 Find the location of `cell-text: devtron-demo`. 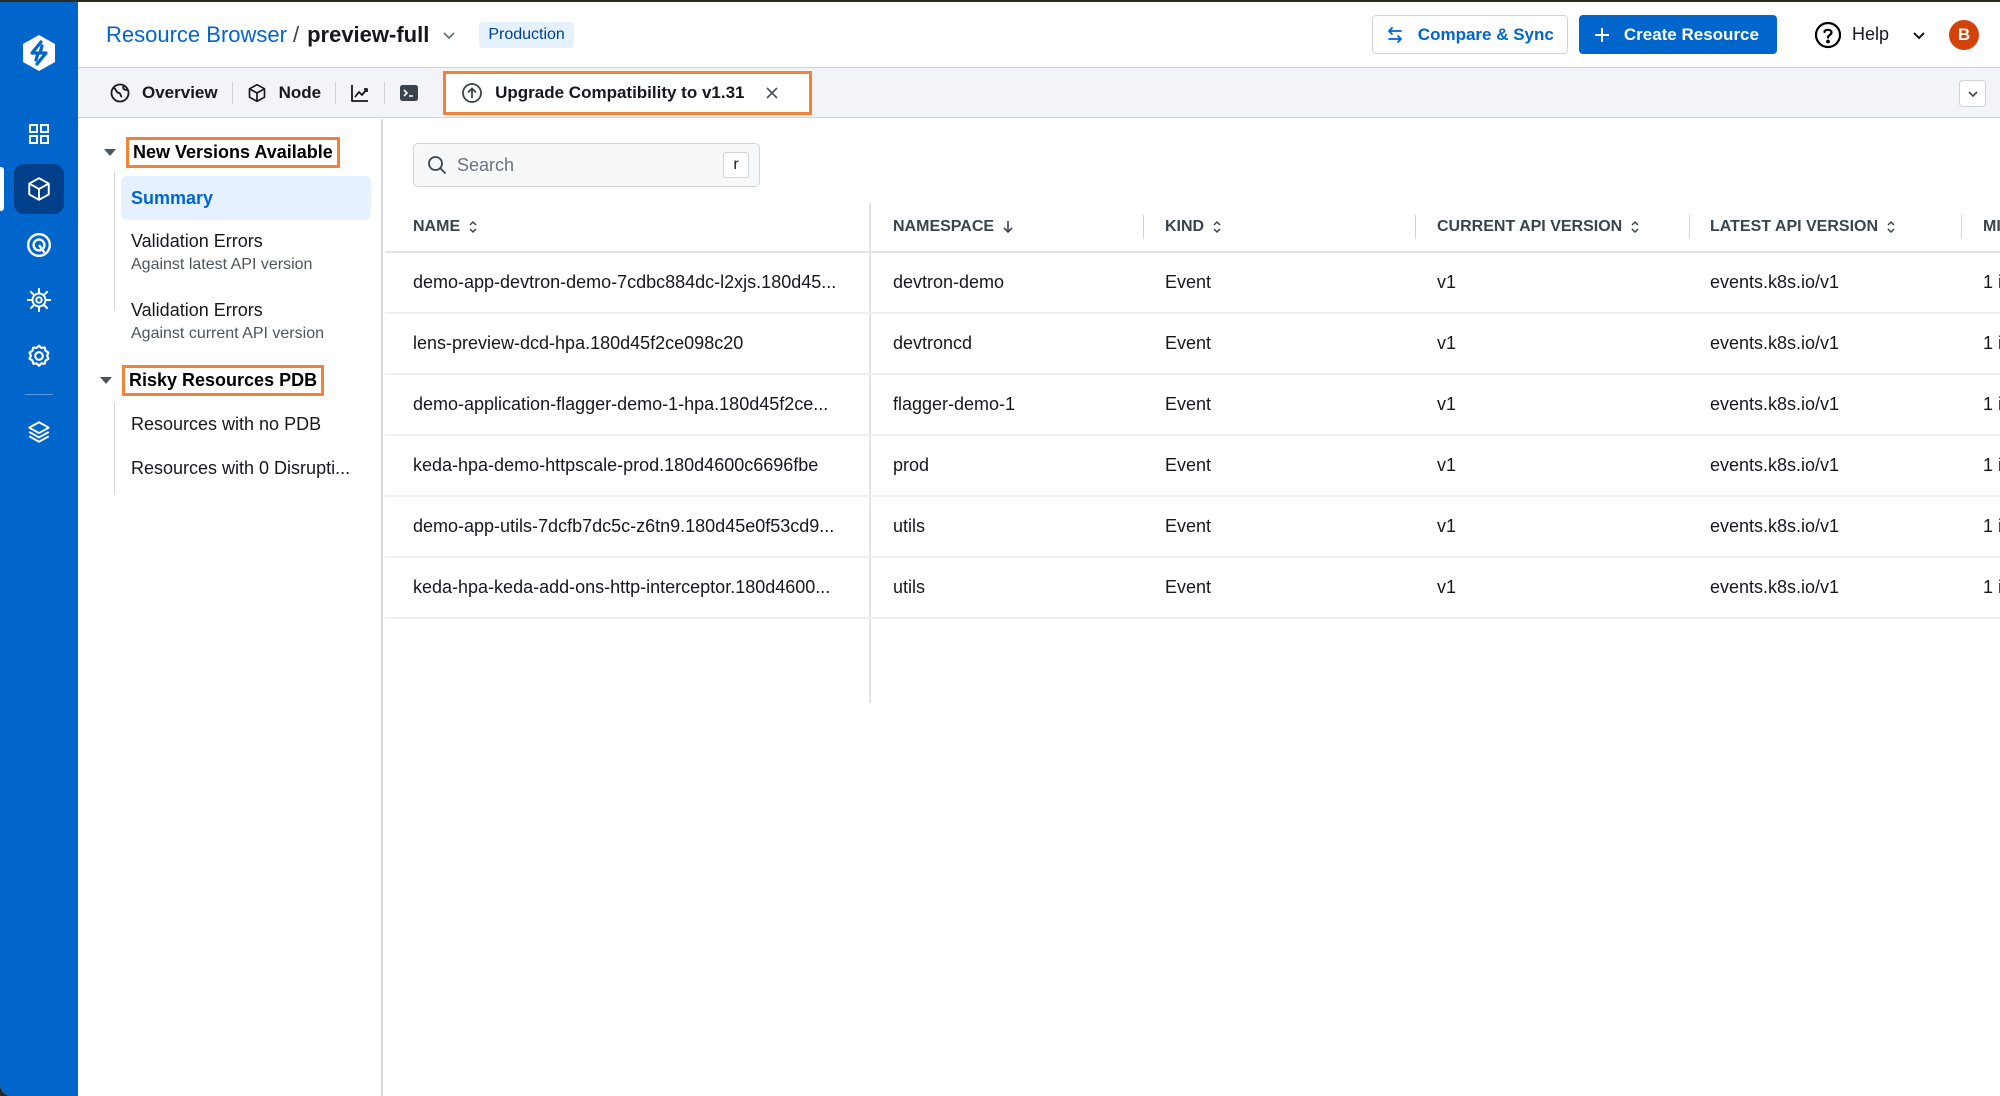

cell-text: devtron-demo is located at coordinates (949, 282).